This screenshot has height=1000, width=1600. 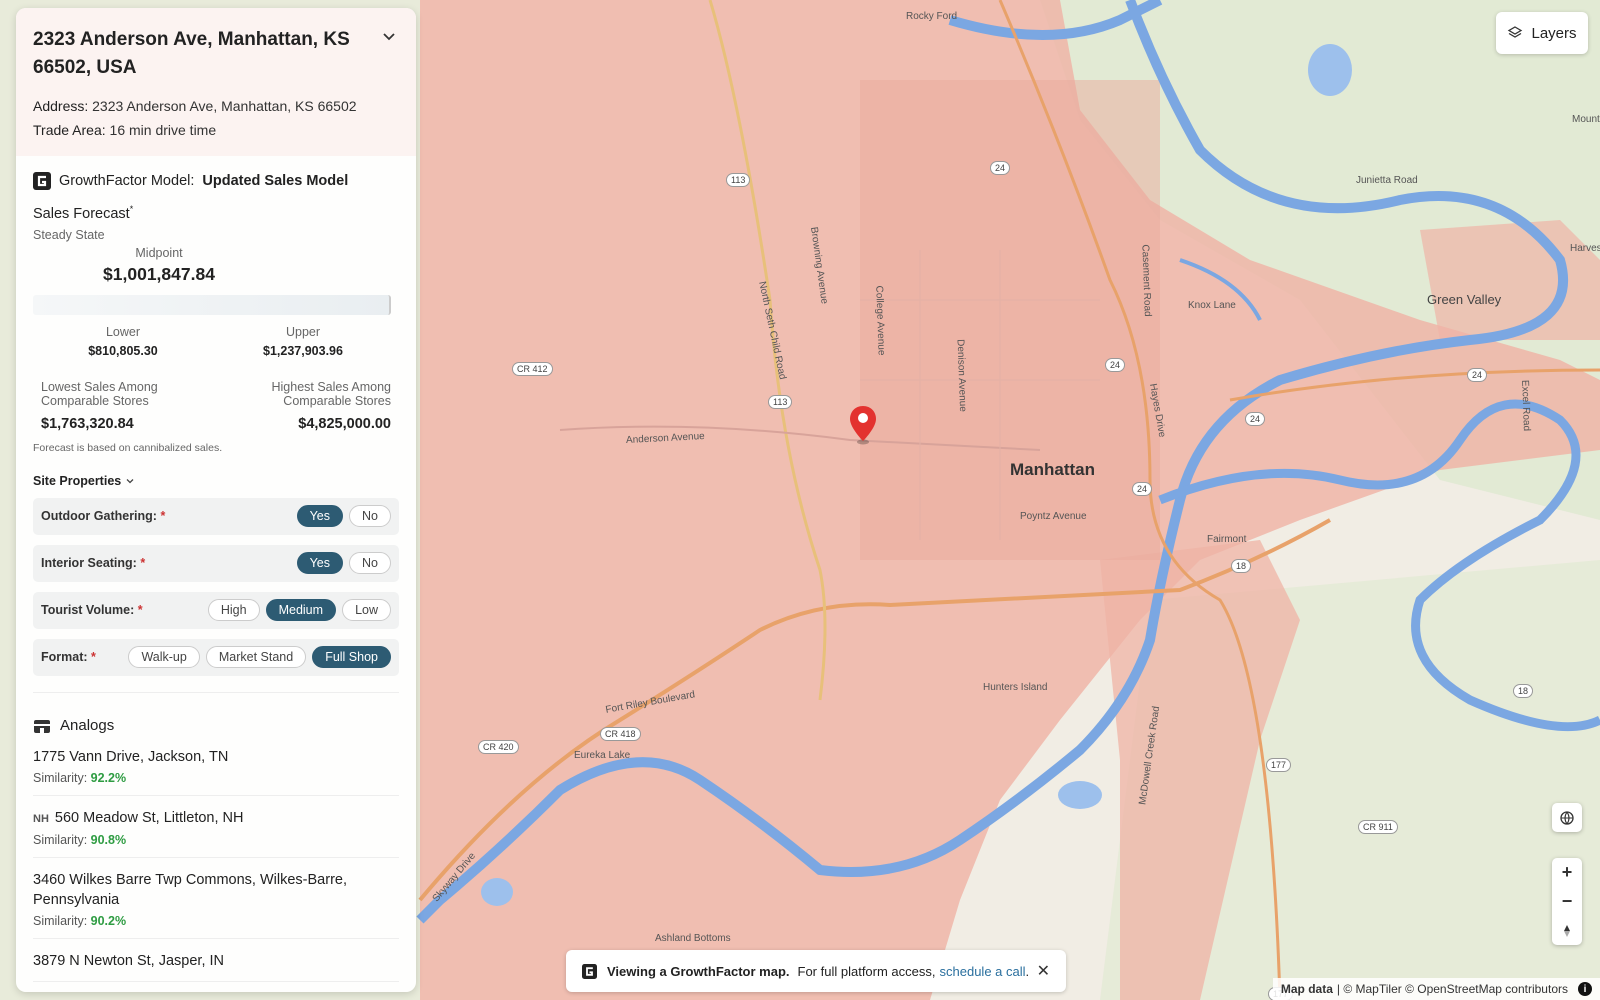 I want to click on option-group: Yes No, so click(x=343, y=516).